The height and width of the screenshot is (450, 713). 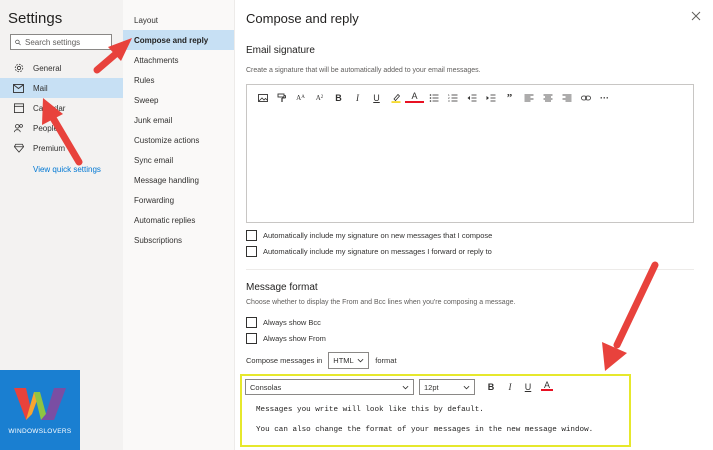 What do you see at coordinates (604, 98) in the screenshot?
I see `more-options-icon: ···` at bounding box center [604, 98].